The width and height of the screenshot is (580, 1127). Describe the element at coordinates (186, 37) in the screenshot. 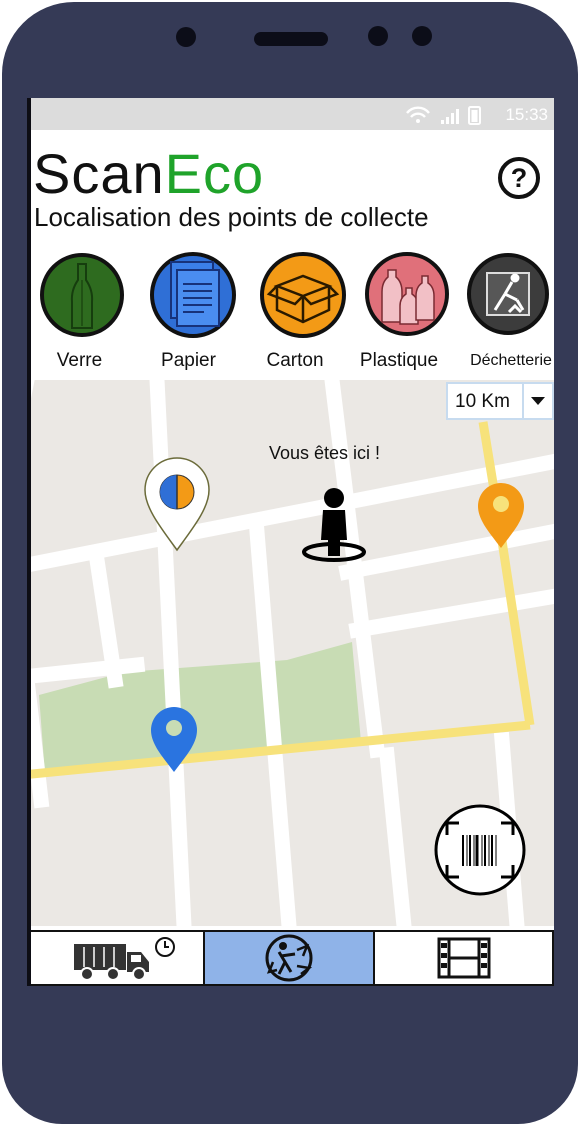

I see `front-camera` at that location.